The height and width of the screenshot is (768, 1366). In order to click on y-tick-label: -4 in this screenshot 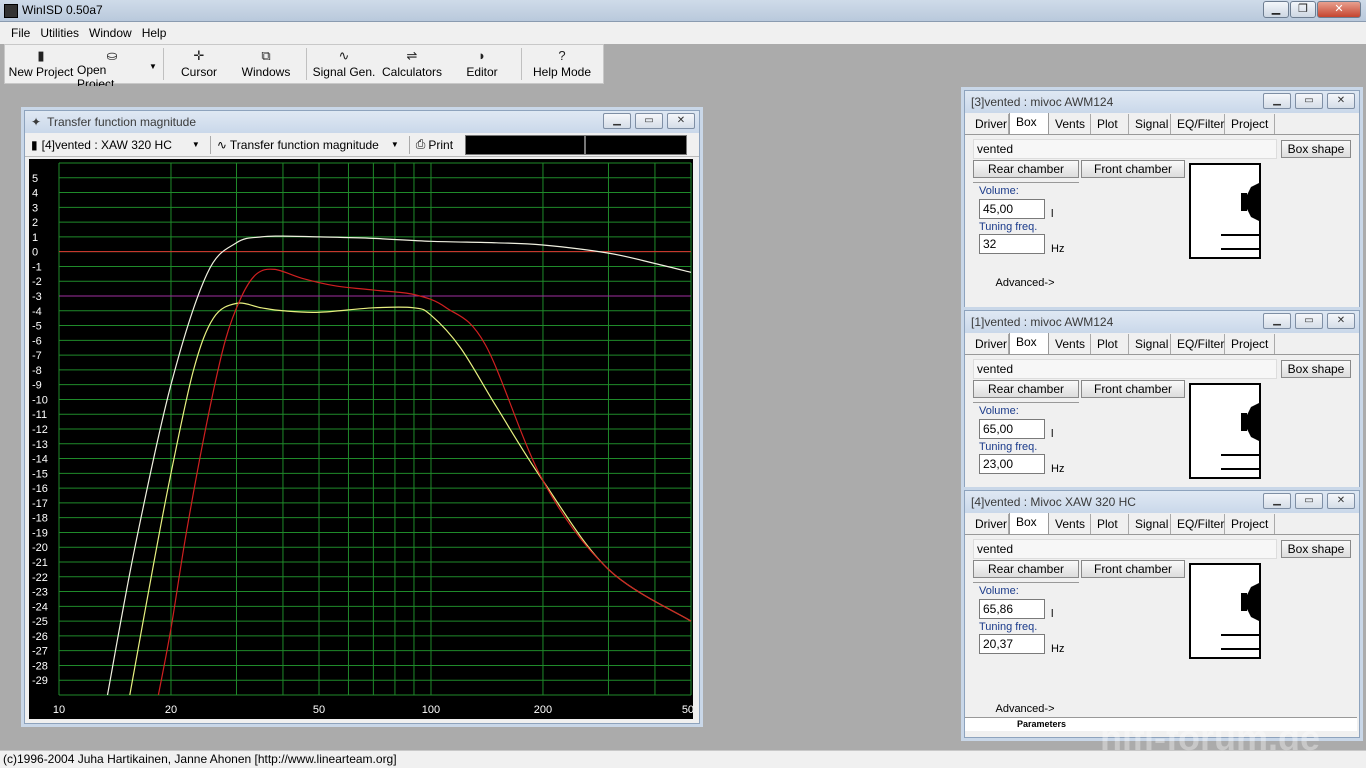, I will do `click(37, 312)`.